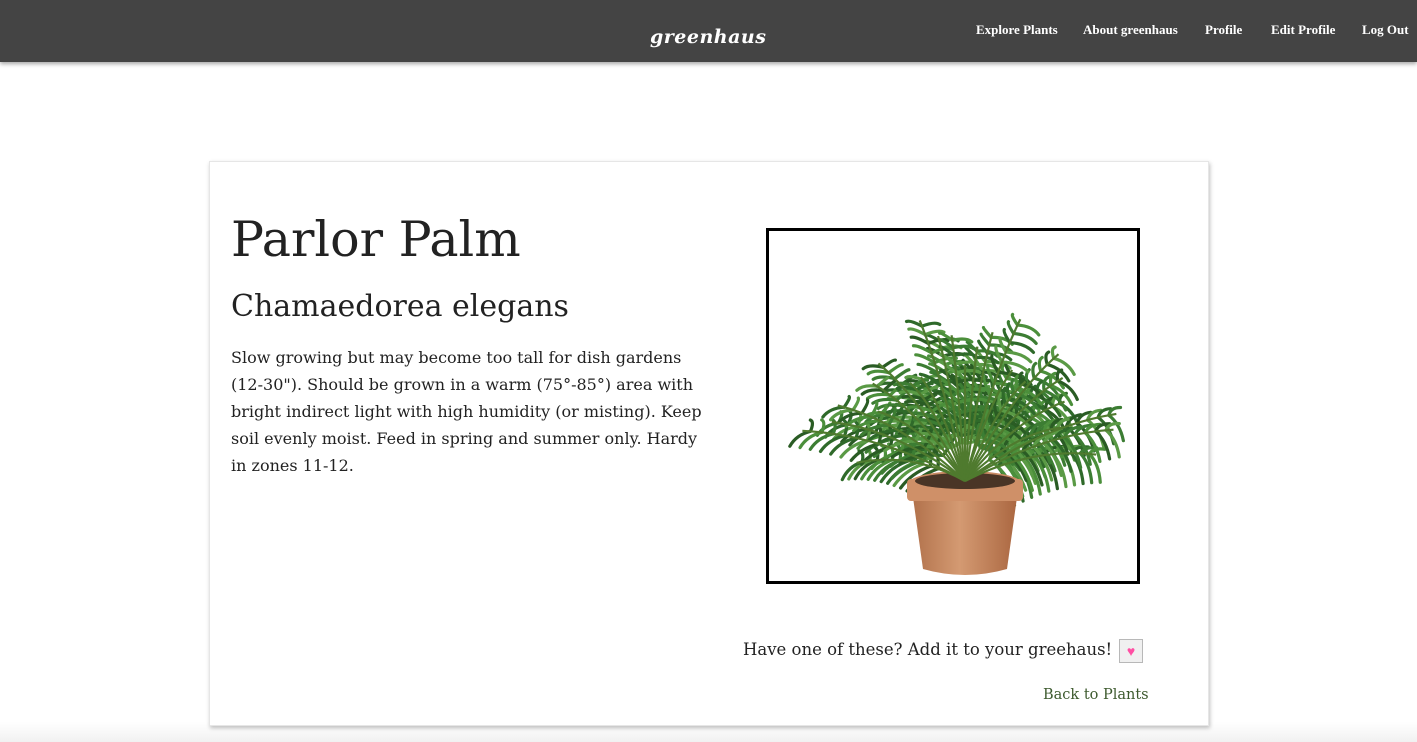 The width and height of the screenshot is (1417, 742). I want to click on plant-scientific-name: Chamaedorea elegans, so click(400, 306).